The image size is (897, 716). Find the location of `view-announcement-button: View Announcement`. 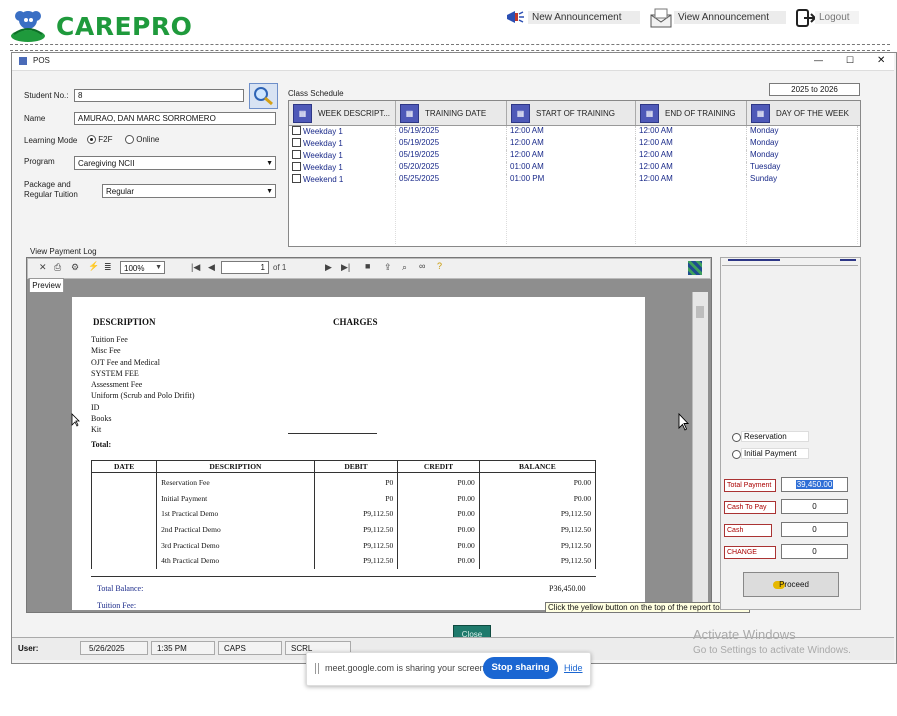

view-announcement-button: View Announcement is located at coordinates (730, 17).